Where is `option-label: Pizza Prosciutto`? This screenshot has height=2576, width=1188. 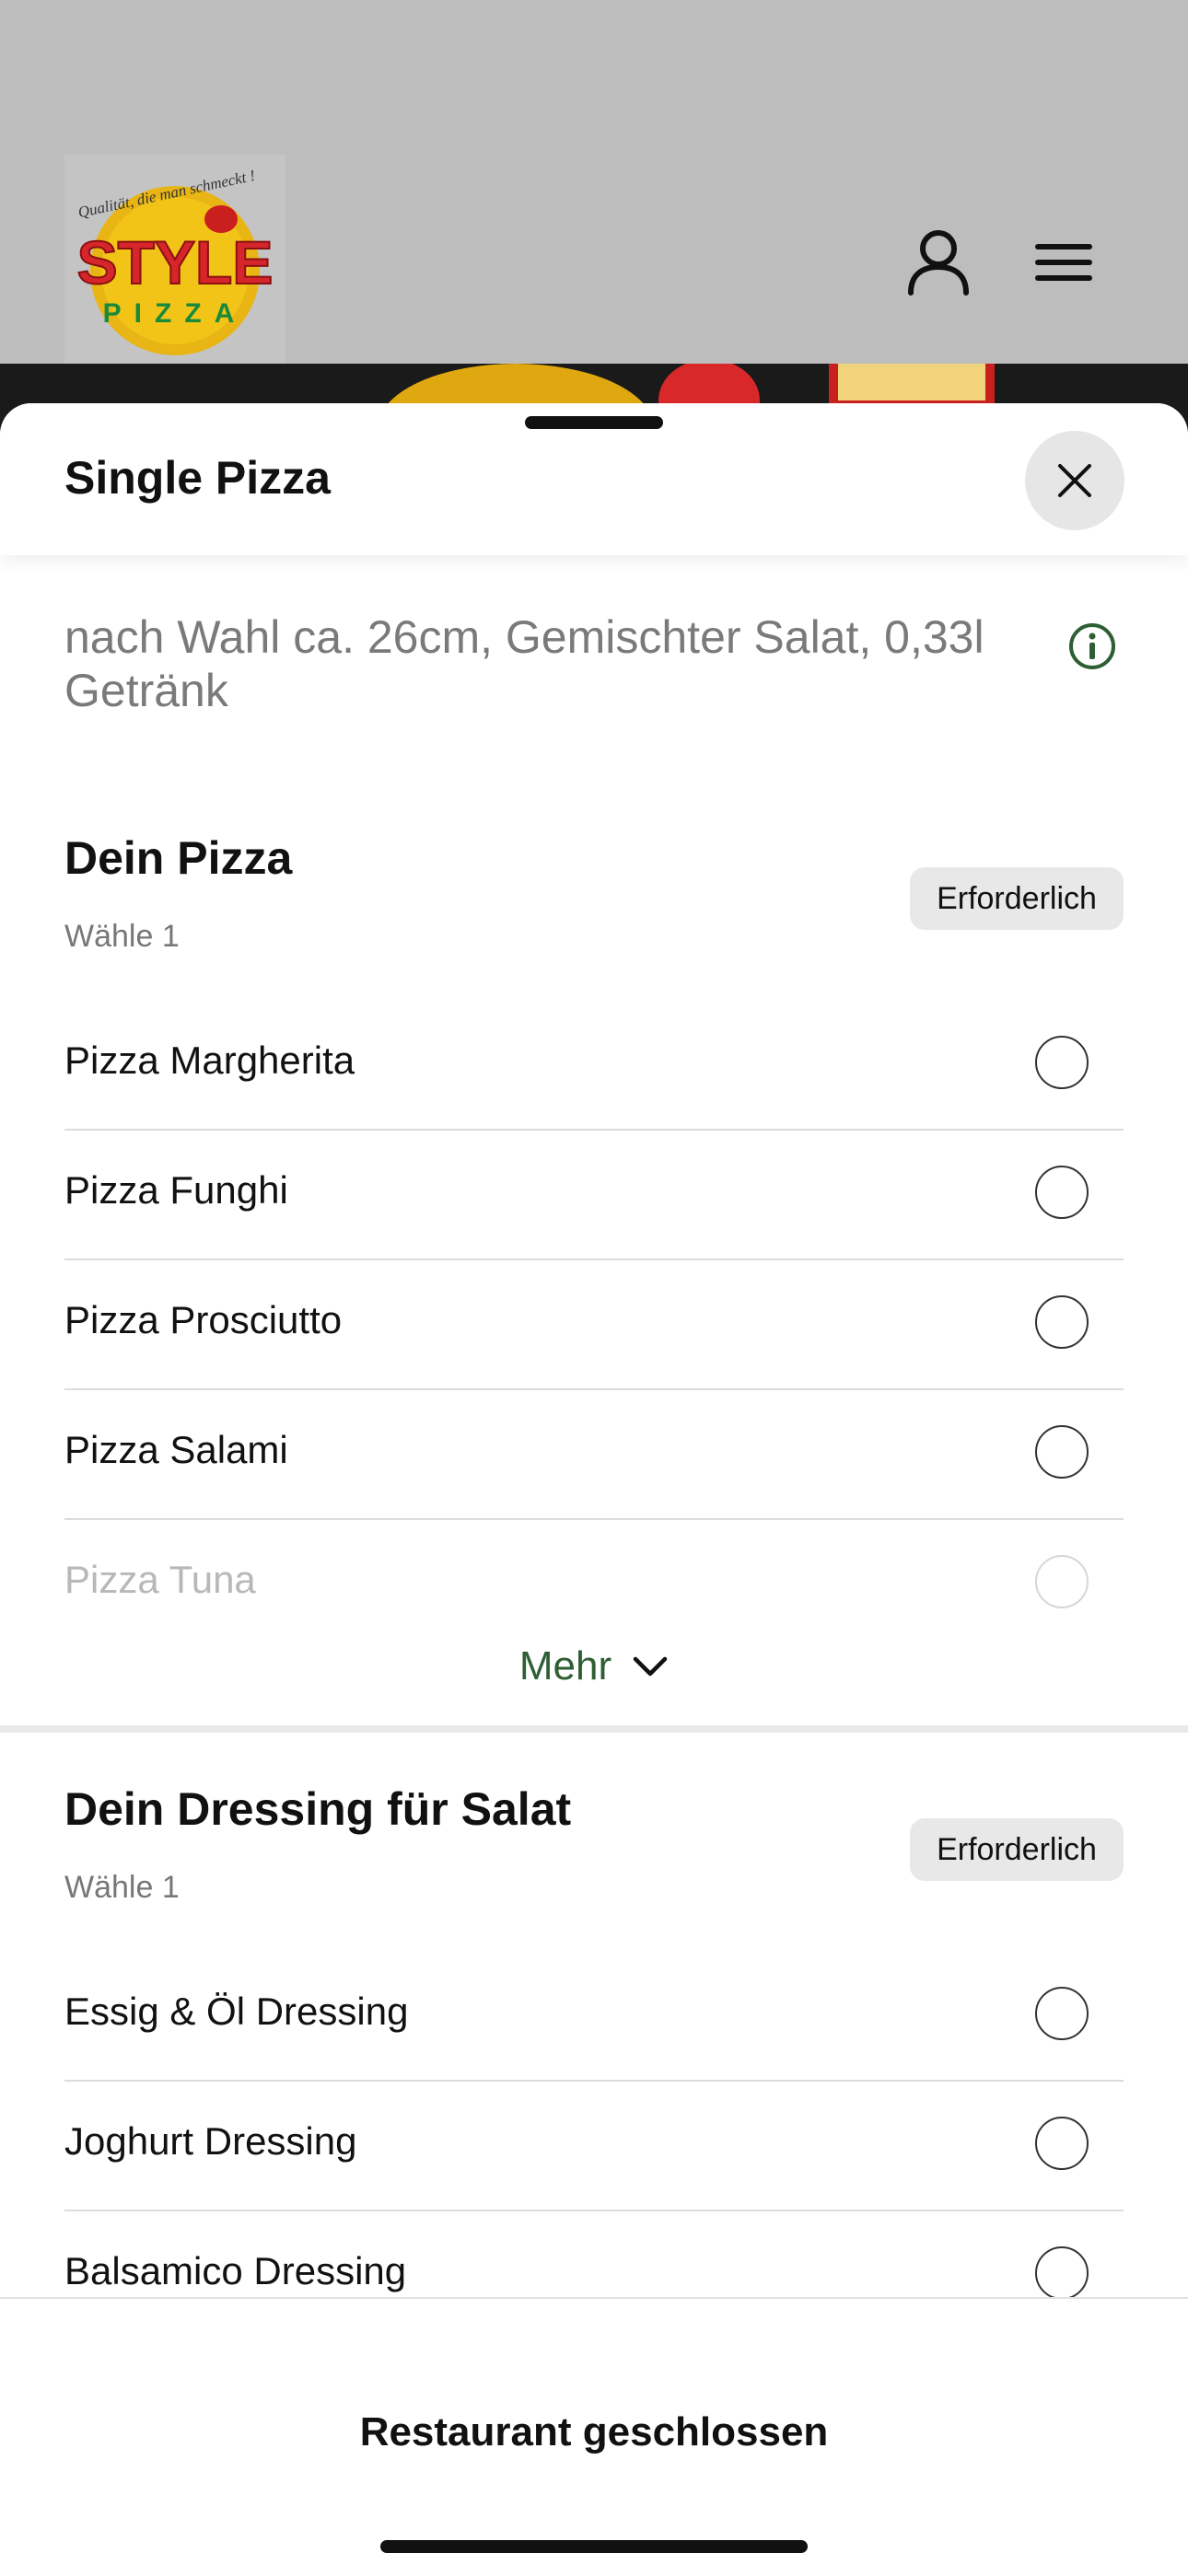 option-label: Pizza Prosciutto is located at coordinates (203, 1319).